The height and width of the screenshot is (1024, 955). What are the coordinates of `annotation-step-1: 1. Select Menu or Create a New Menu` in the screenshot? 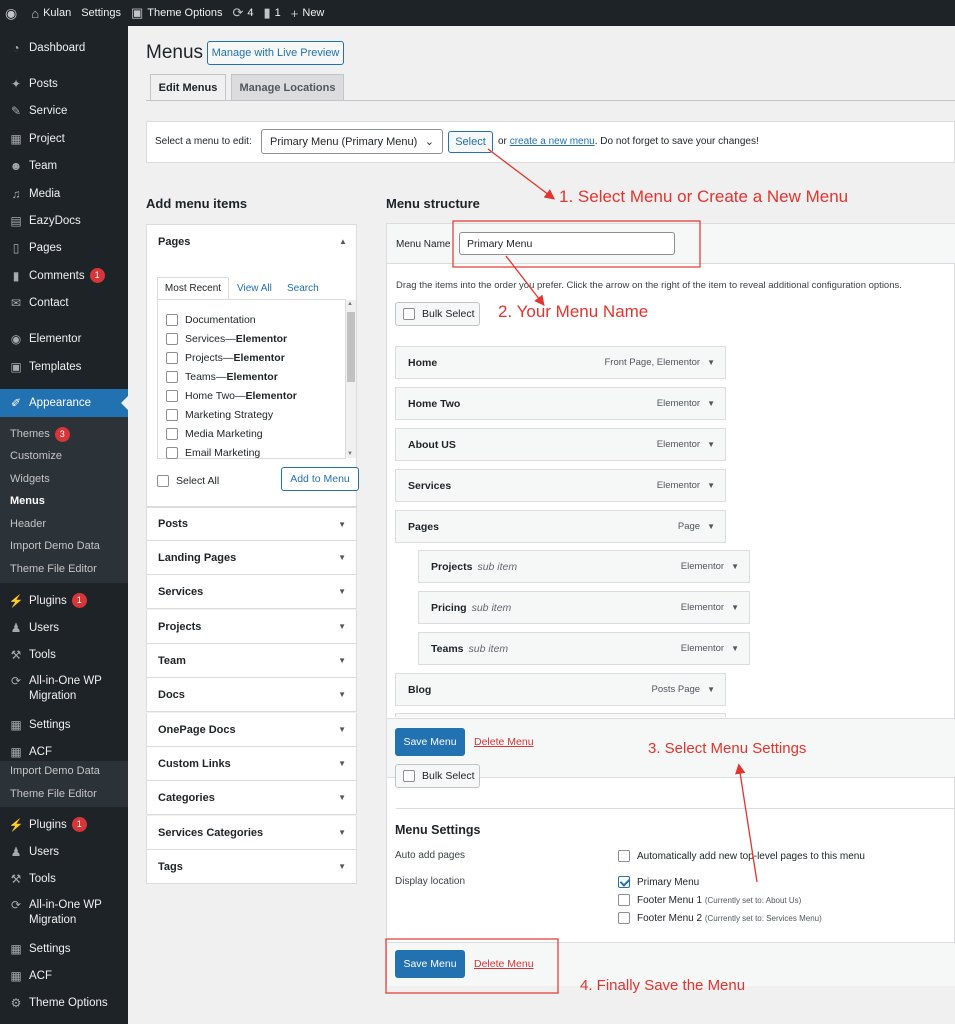 It's located at (704, 196).